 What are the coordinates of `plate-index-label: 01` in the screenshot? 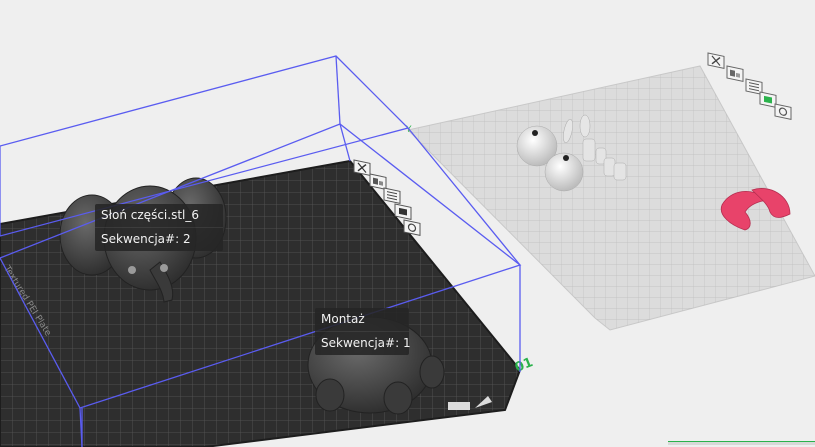 It's located at (524, 365).